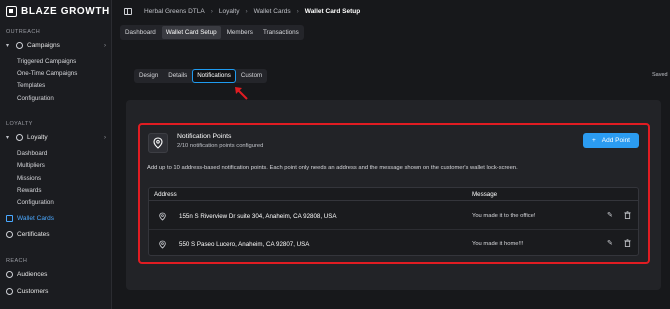 The width and height of the screenshot is (670, 309). I want to click on sidebar-item-customers: Customers, so click(27, 291).